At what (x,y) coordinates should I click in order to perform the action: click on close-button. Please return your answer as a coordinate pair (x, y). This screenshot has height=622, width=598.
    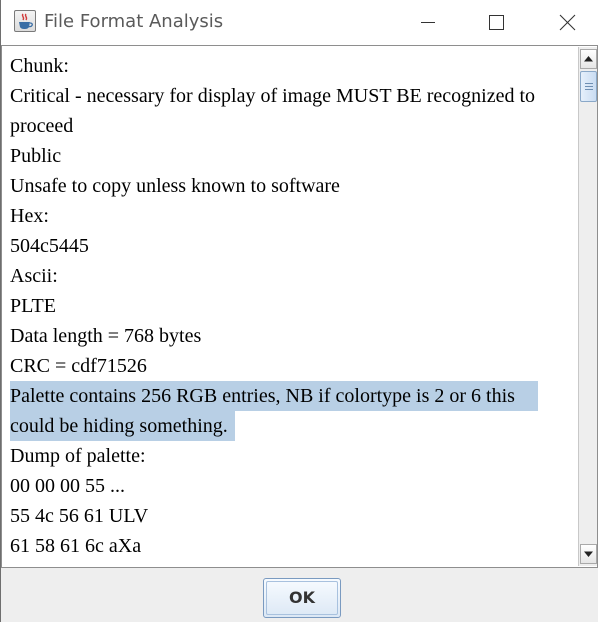
    Looking at the image, I should click on (567, 22).